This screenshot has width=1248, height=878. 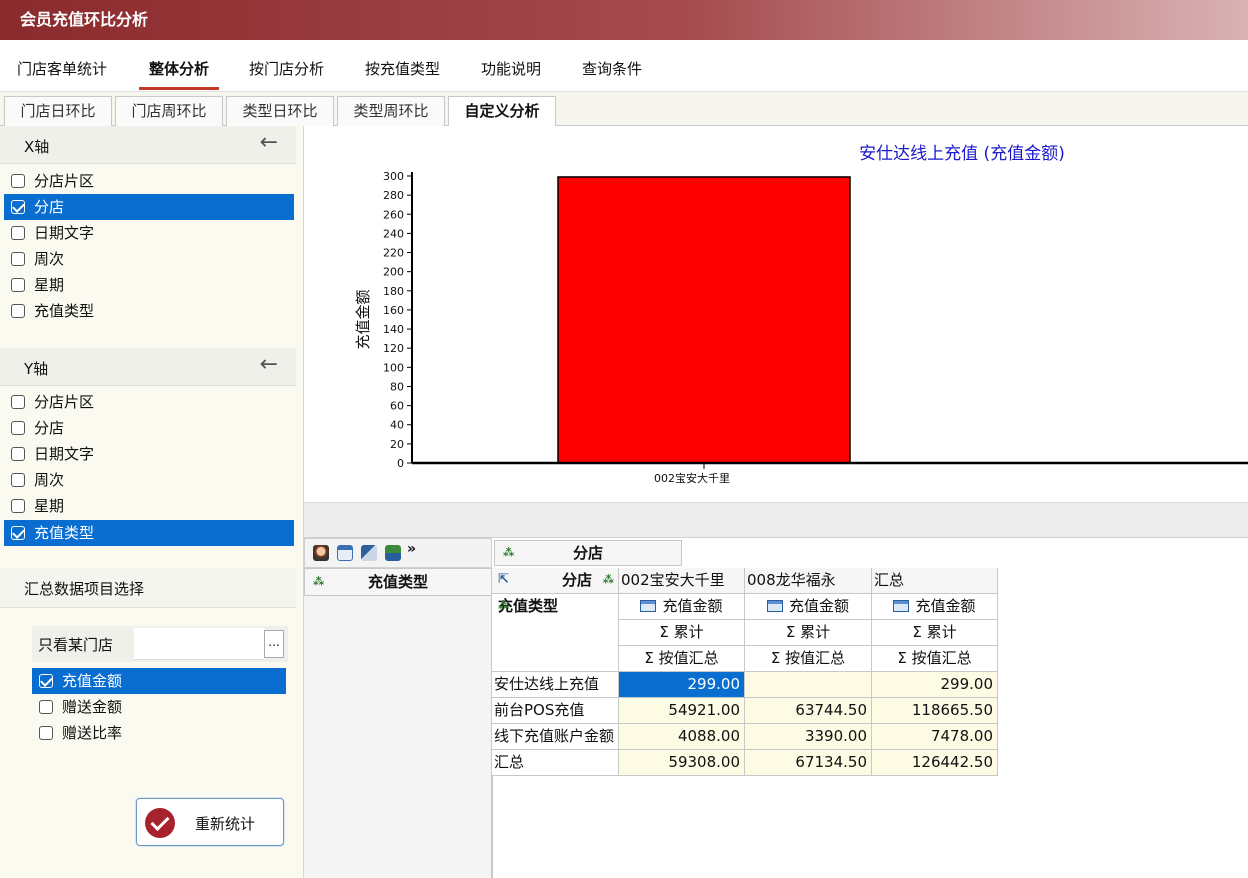 What do you see at coordinates (962, 154) in the screenshot?
I see `chart-title: 安仕达线上充值 (充值金额)` at bounding box center [962, 154].